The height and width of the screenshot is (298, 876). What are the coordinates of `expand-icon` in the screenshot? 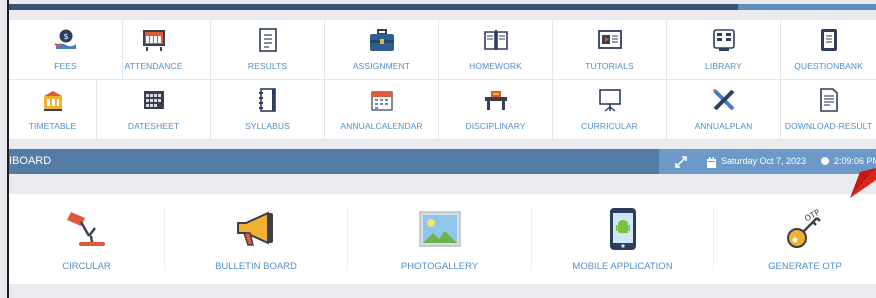 It's located at (681, 164).